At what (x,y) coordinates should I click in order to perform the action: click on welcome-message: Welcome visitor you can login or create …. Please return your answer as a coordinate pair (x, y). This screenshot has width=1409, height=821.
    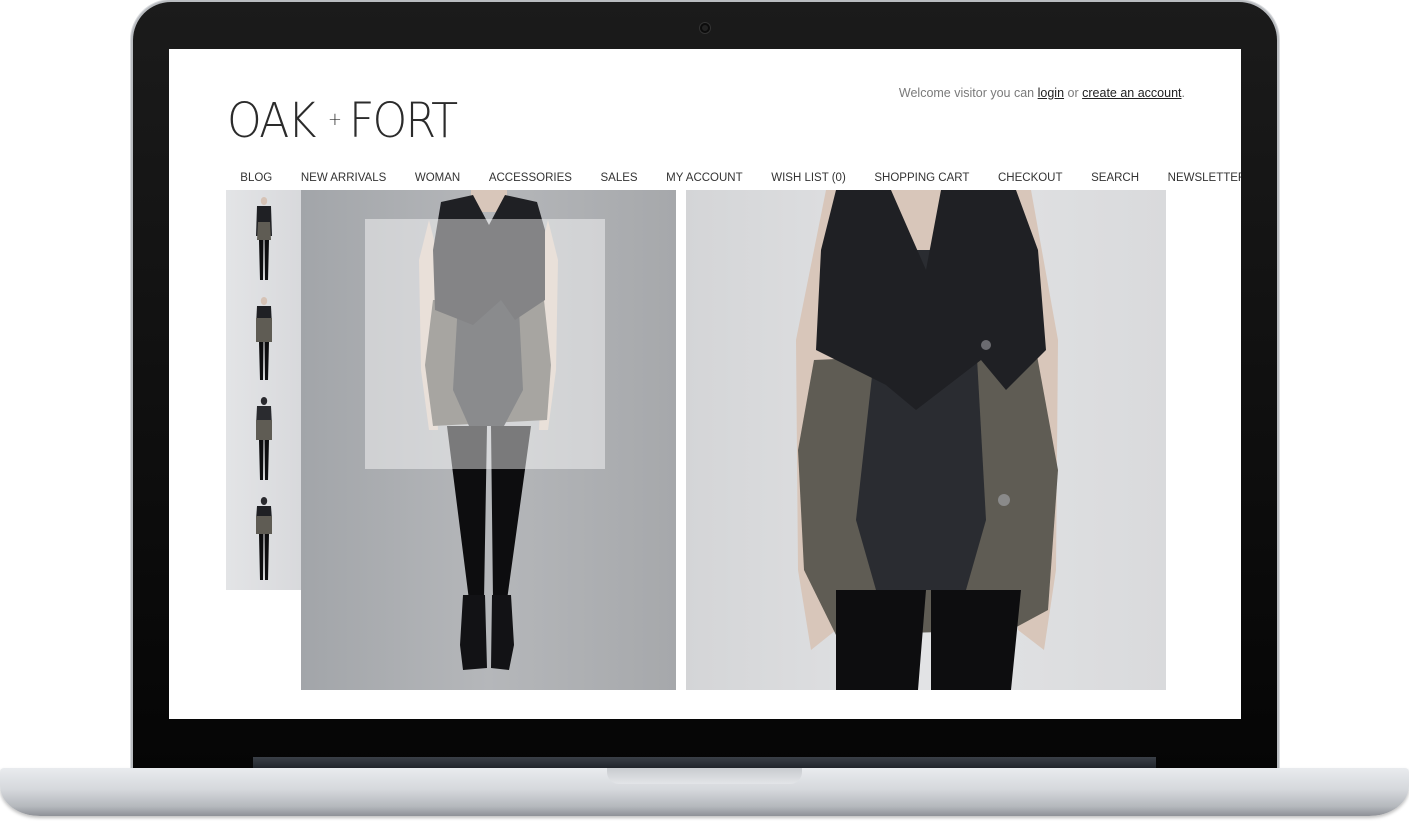
    Looking at the image, I should click on (1042, 93).